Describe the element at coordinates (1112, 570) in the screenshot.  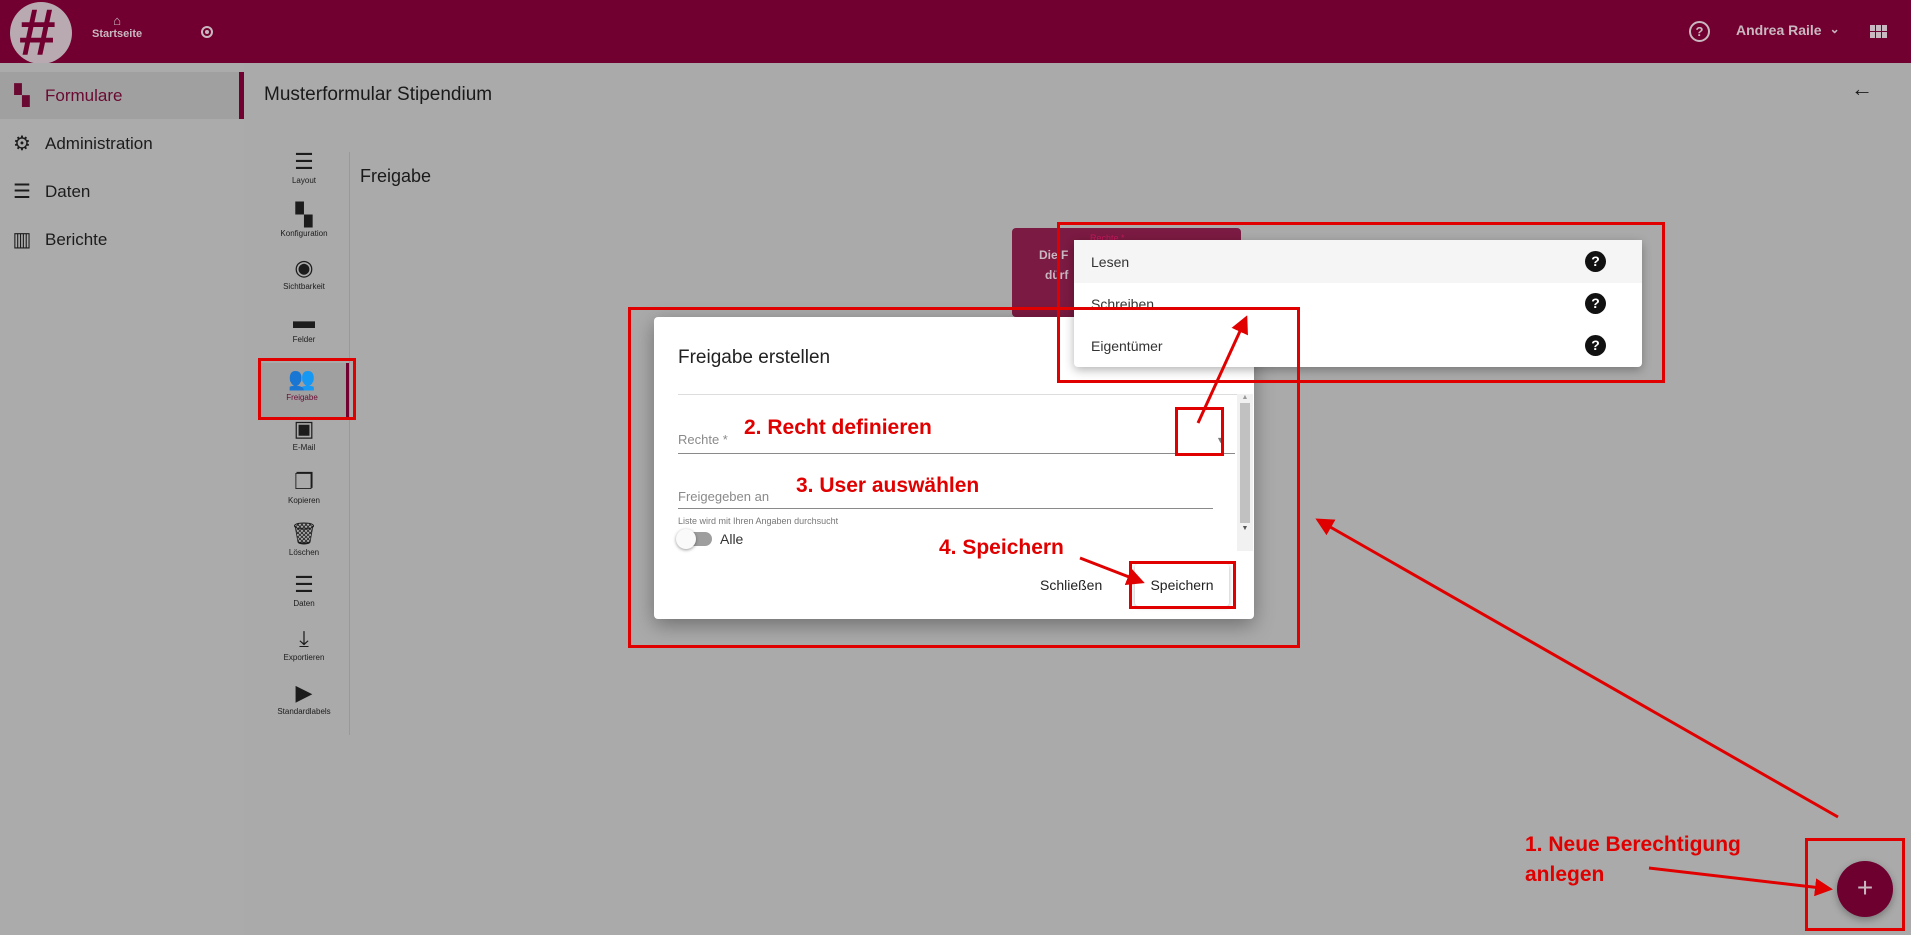
I see `arrow-to-save` at that location.